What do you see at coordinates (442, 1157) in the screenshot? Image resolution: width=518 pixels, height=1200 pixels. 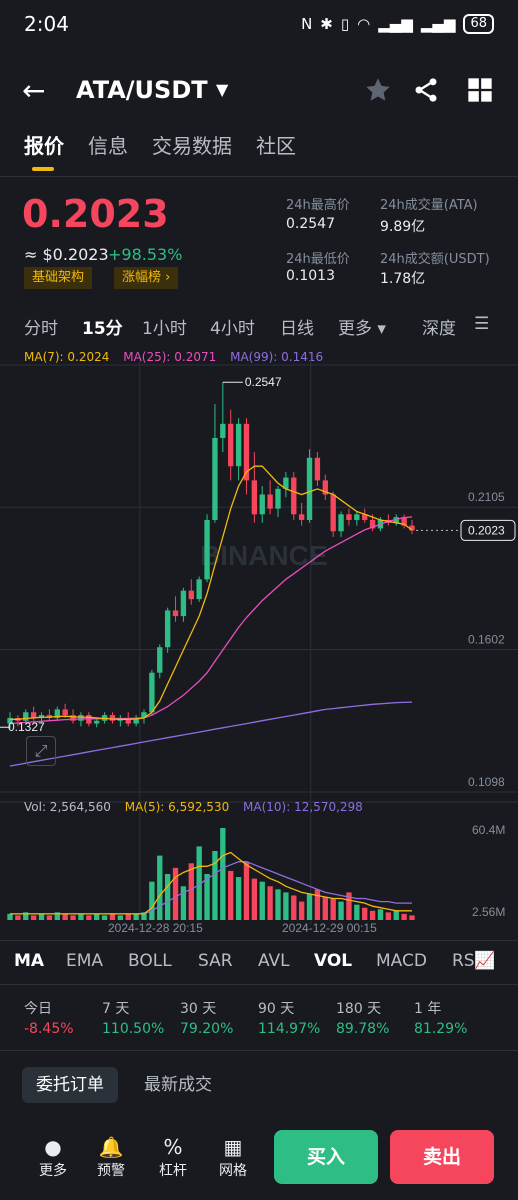 I see `sell-button: 卖出` at bounding box center [442, 1157].